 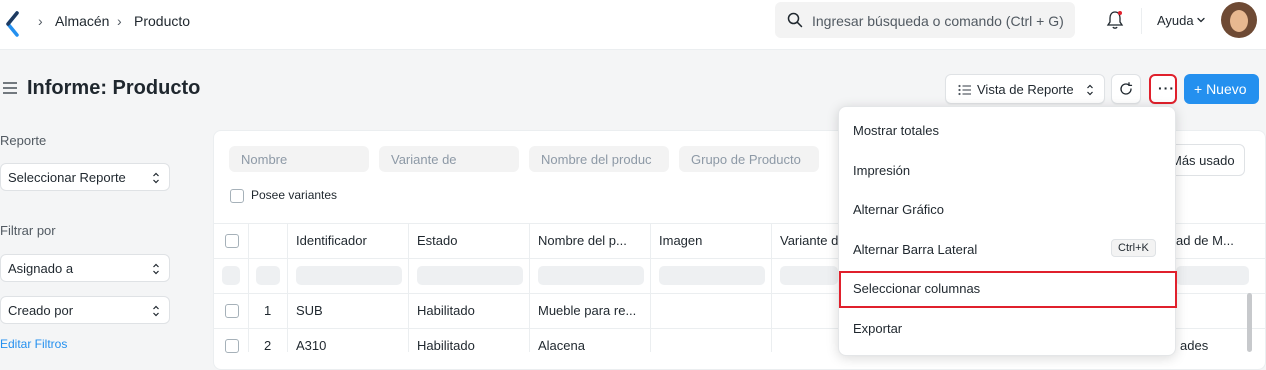 I want to click on menu-item-label: Mostrar totales, so click(x=896, y=130).